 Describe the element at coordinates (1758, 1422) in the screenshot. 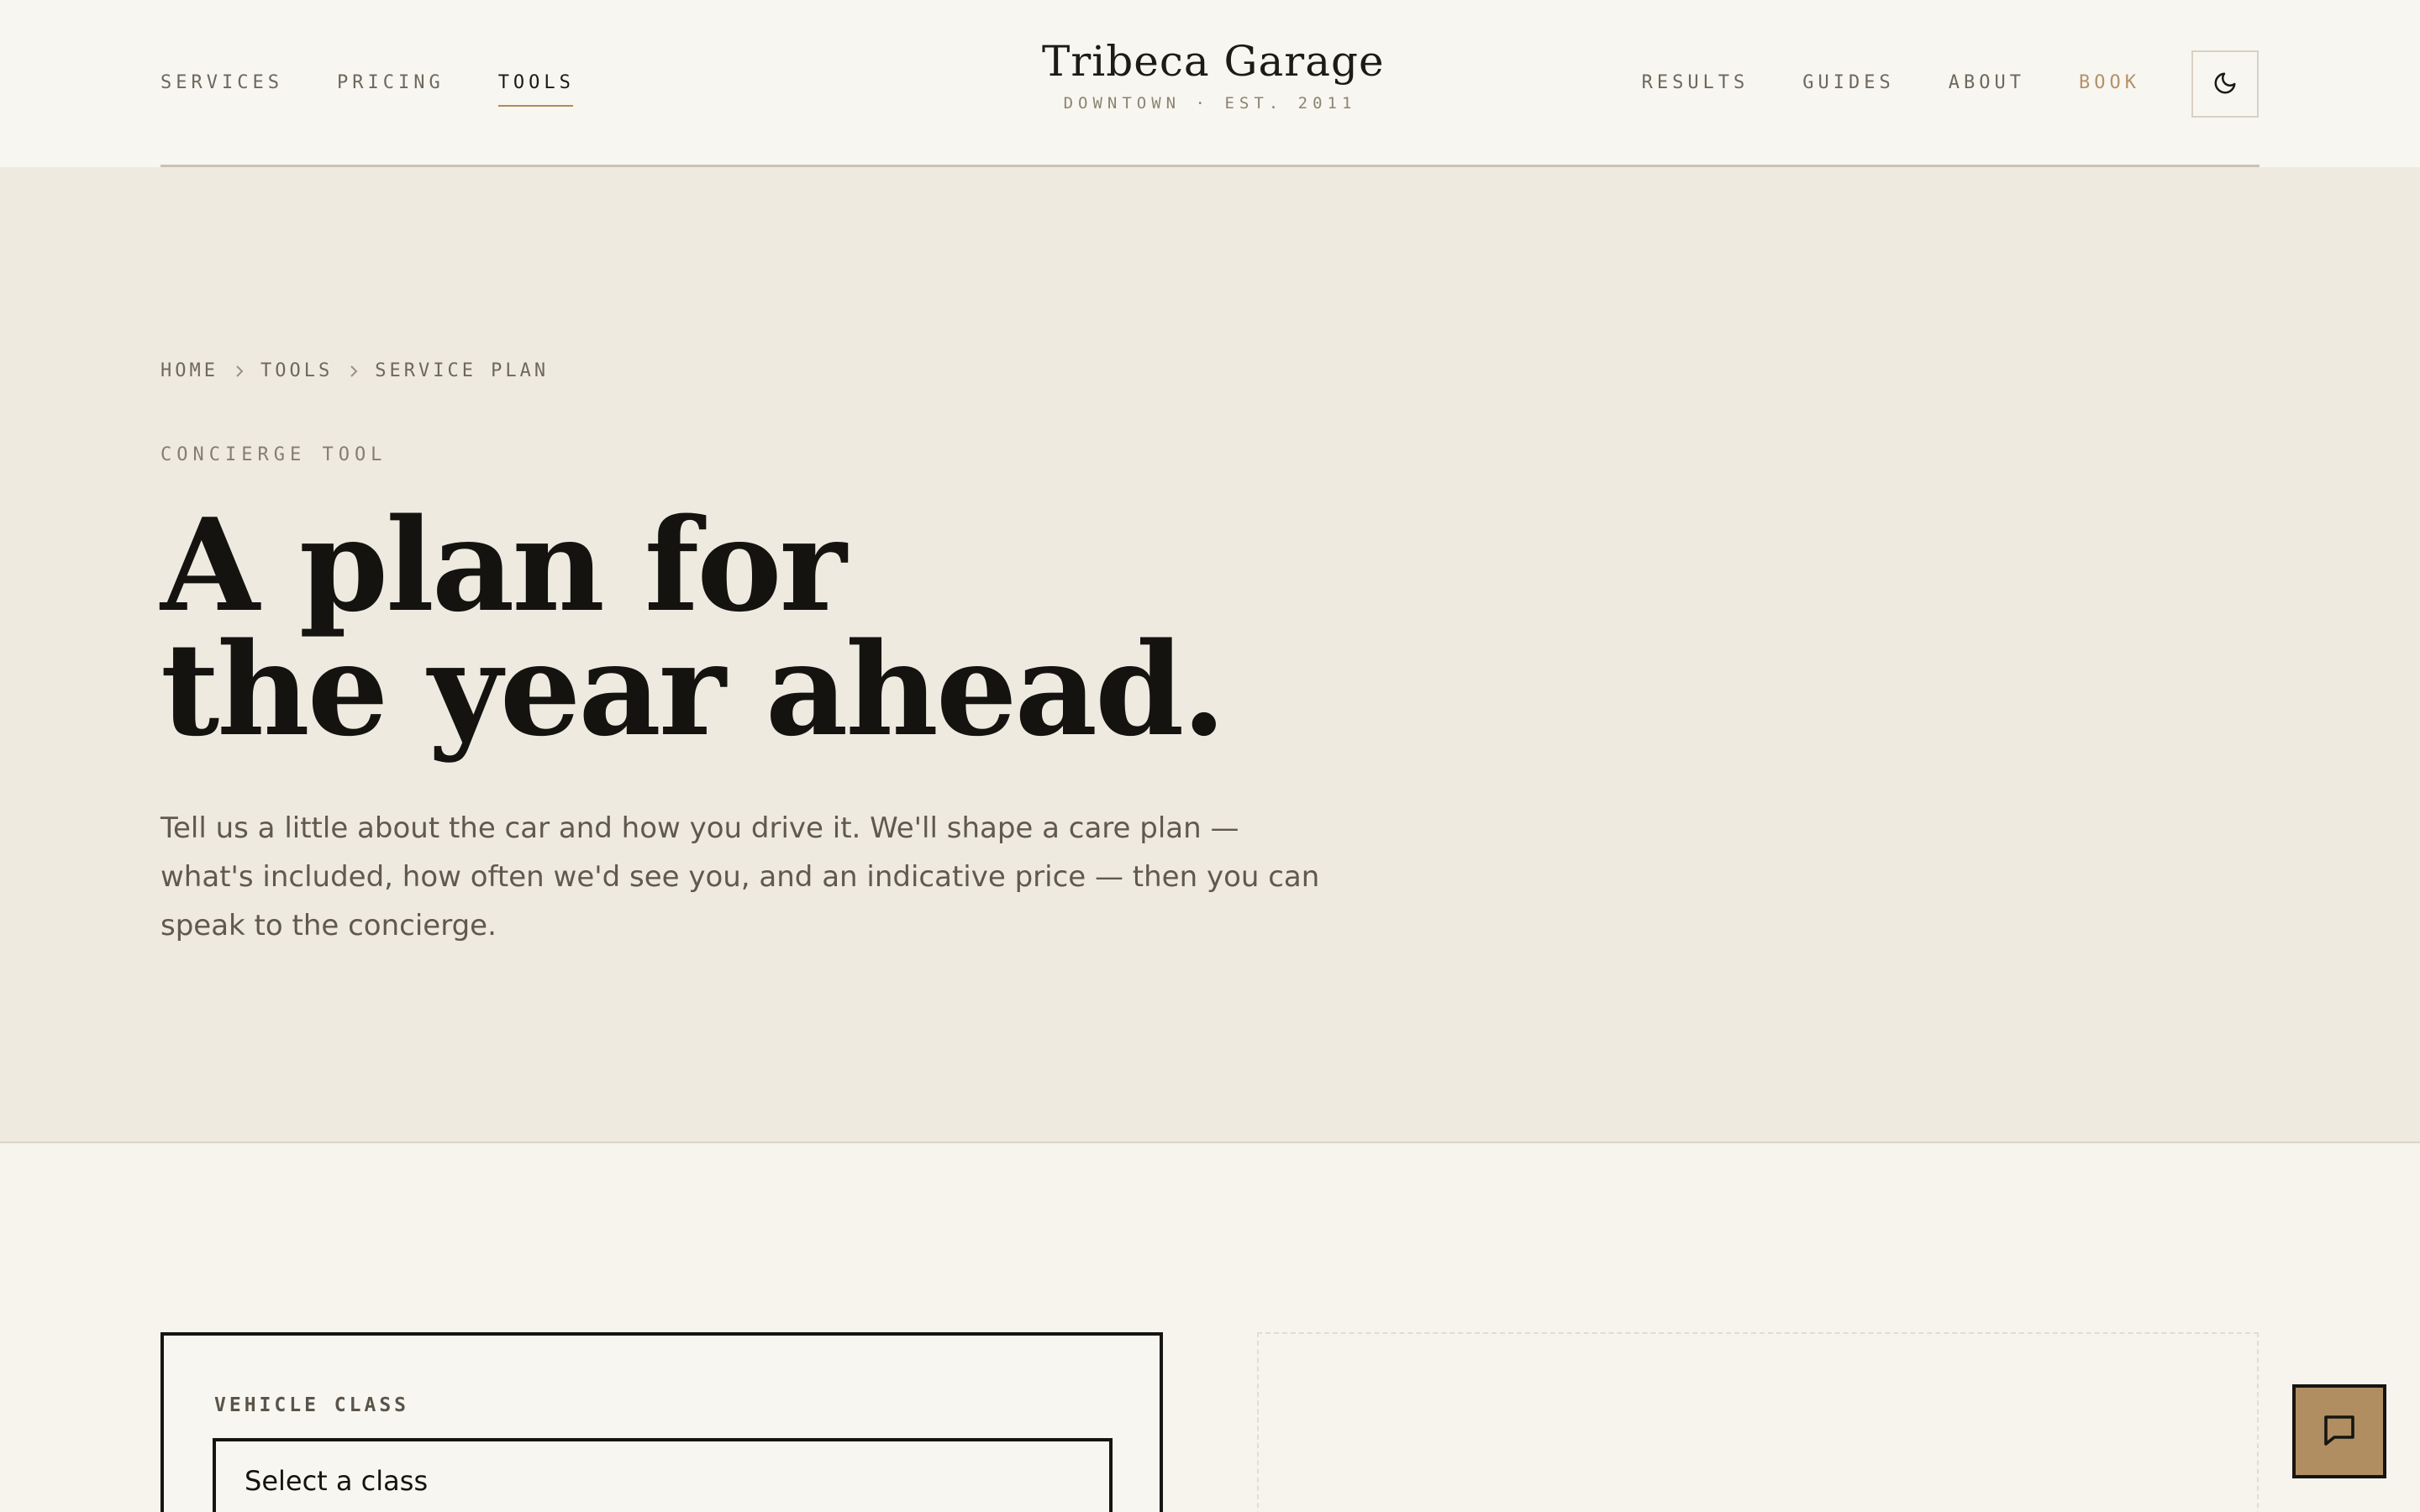

I see `plan-summary-card` at that location.